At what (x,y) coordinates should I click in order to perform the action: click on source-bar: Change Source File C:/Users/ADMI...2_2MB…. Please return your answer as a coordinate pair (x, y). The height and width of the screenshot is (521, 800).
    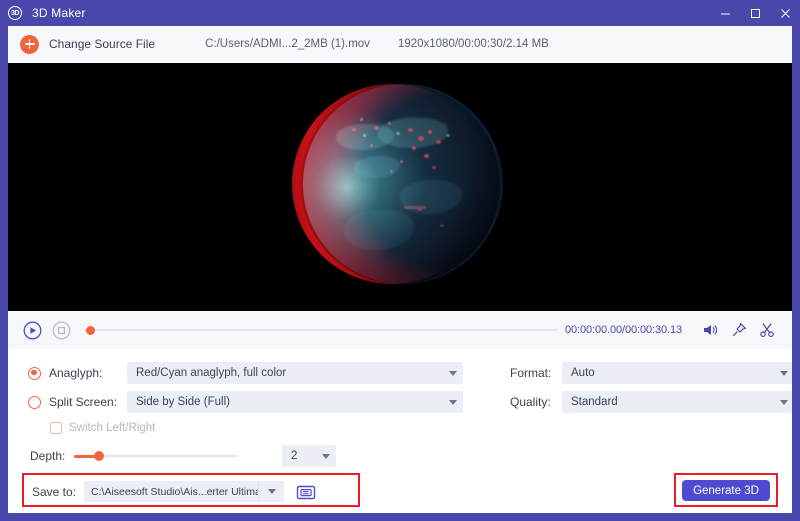
    Looking at the image, I should click on (400, 44).